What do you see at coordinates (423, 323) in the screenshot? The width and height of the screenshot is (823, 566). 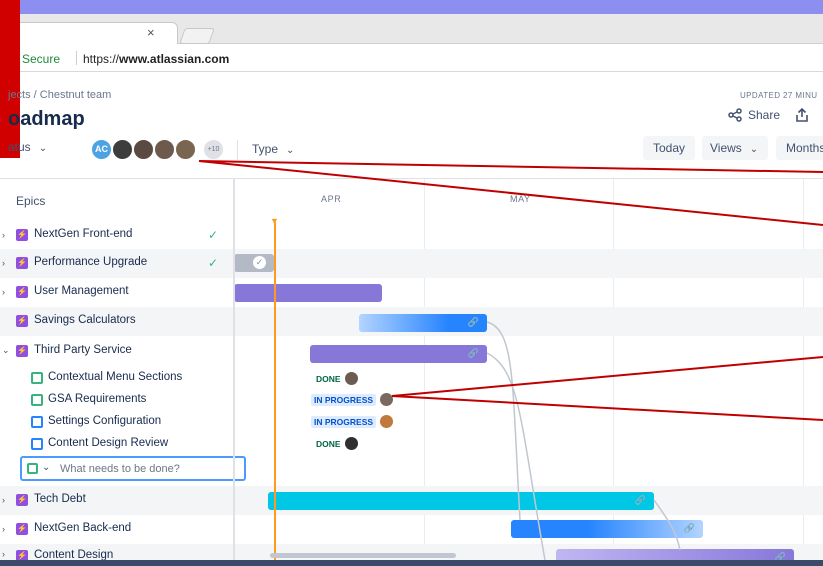 I see `timeline-bar-savings-calculators: 🔗` at bounding box center [423, 323].